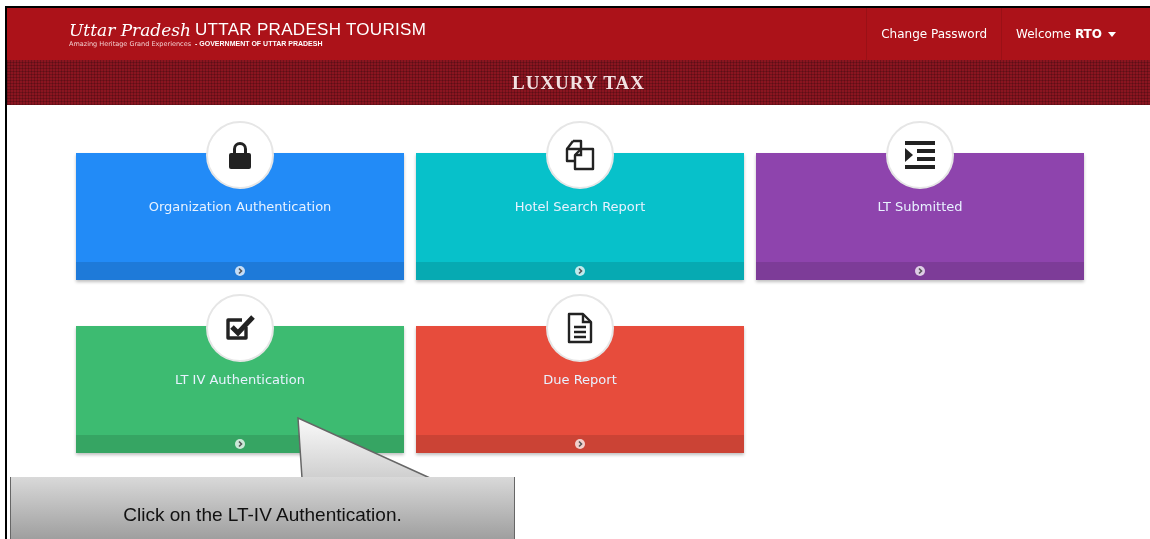 This screenshot has height=539, width=1150. I want to click on page-title: LUXURY TAX, so click(578, 82).